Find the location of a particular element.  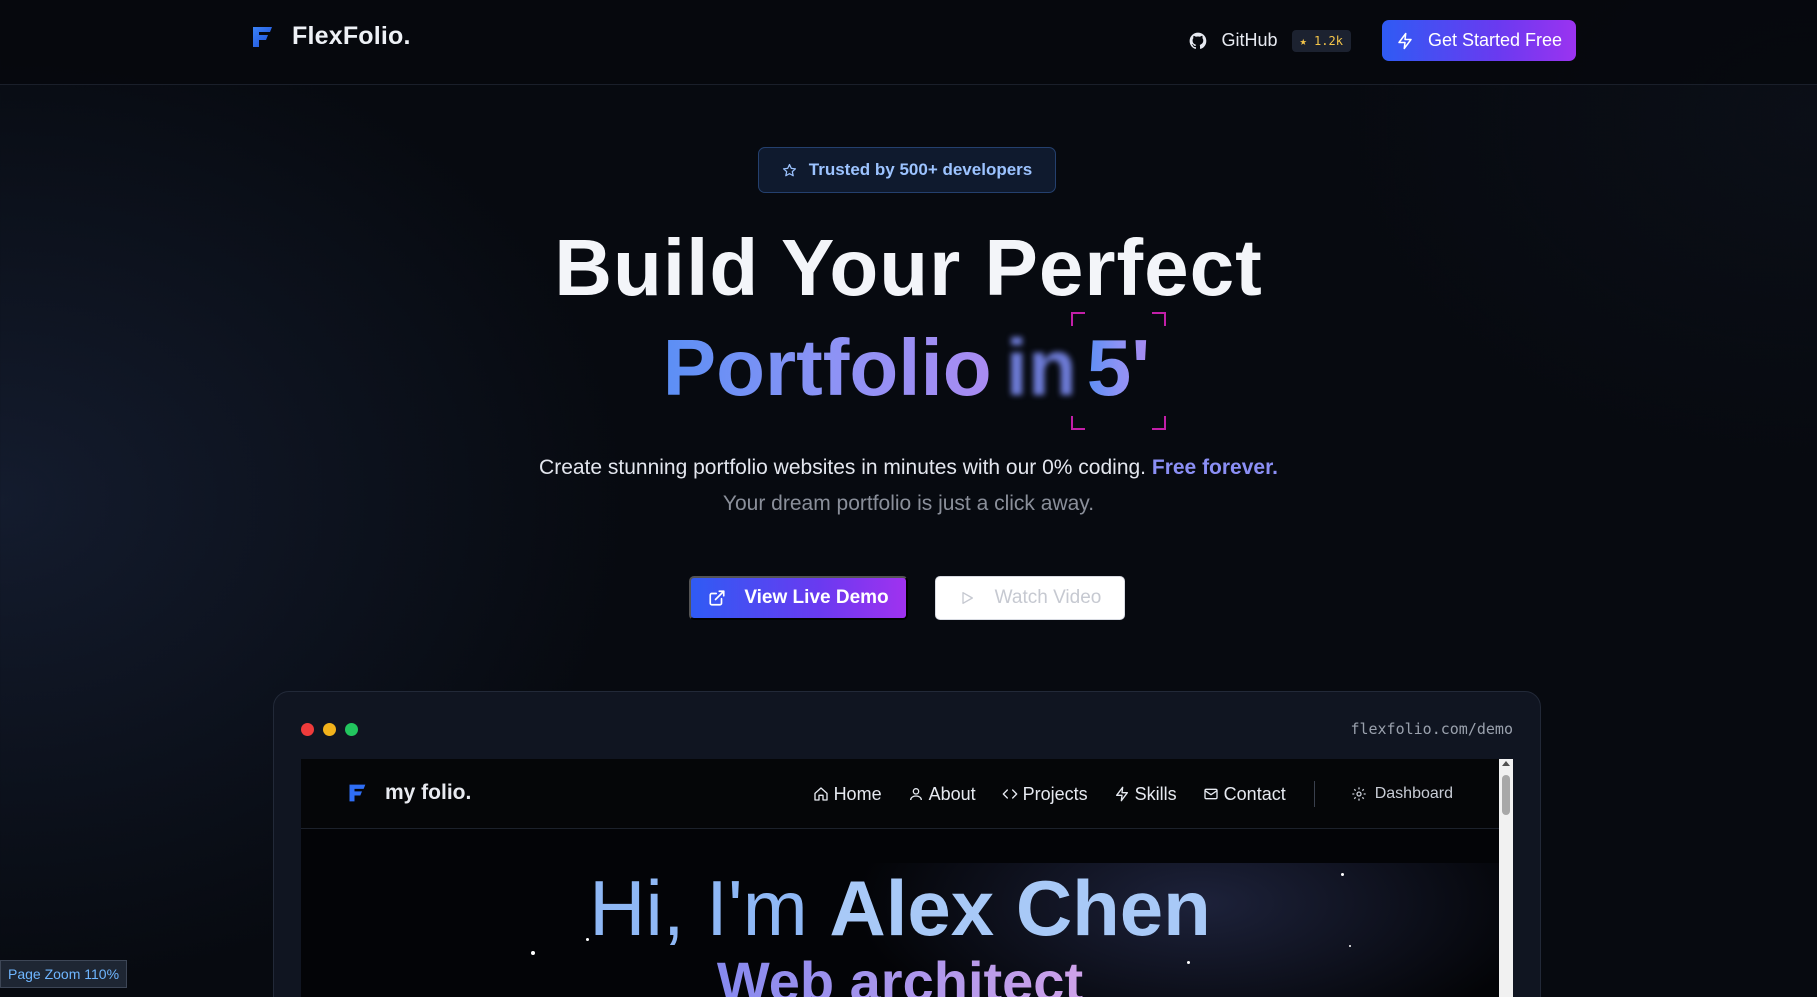

preview-nav-contact: Contact is located at coordinates (1244, 794).